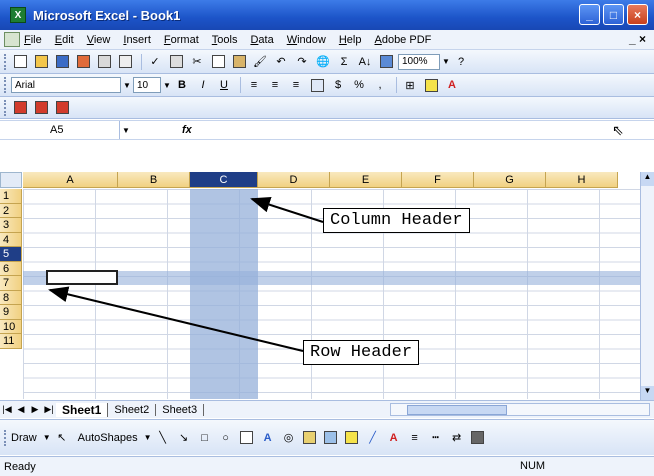  What do you see at coordinates (327, 409) in the screenshot?
I see `sheet-tab-bar: |◀ ◀ ▶ ▶| Sheet1 Sheet2 Sheet3` at bounding box center [327, 409].